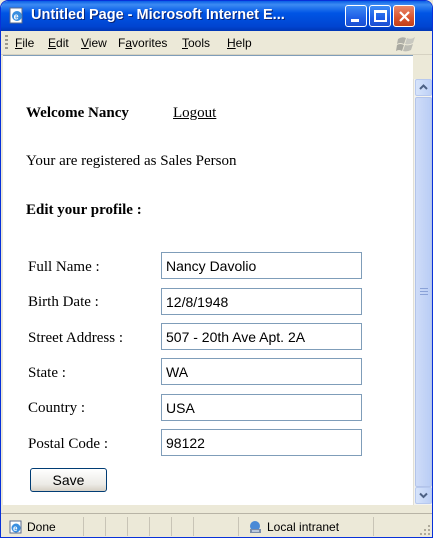  Describe the element at coordinates (150, 43) in the screenshot. I see `menu-favorites-rest: vorites` at that location.